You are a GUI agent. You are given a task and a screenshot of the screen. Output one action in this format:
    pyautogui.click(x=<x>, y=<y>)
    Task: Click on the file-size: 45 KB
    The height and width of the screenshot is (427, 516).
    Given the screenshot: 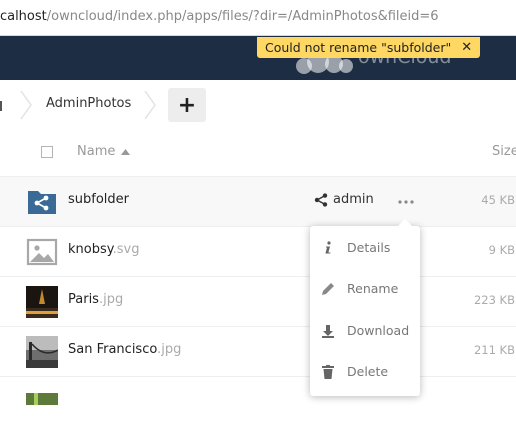 What is the action you would take?
    pyautogui.click(x=498, y=200)
    